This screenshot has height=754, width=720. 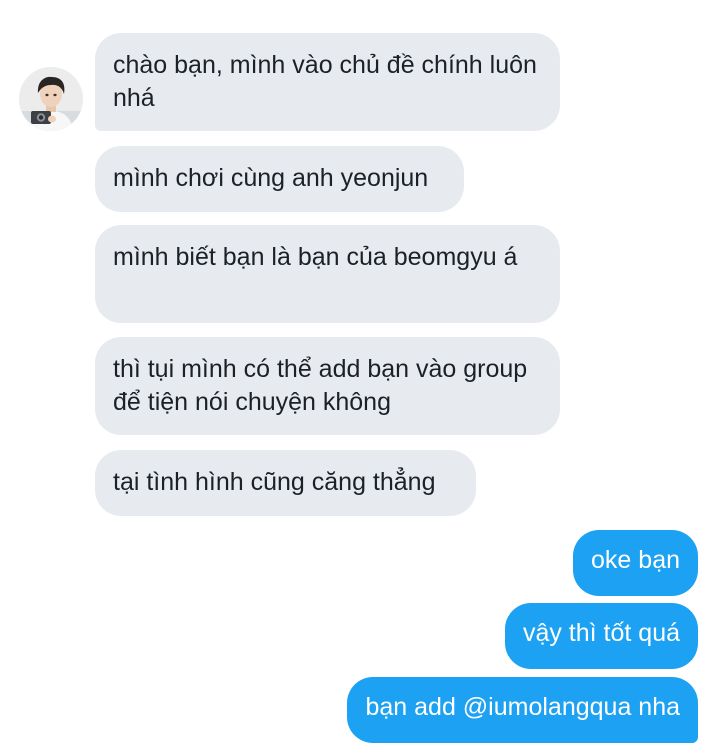 What do you see at coordinates (635, 560) in the screenshot?
I see `message-text: oke bạn` at bounding box center [635, 560].